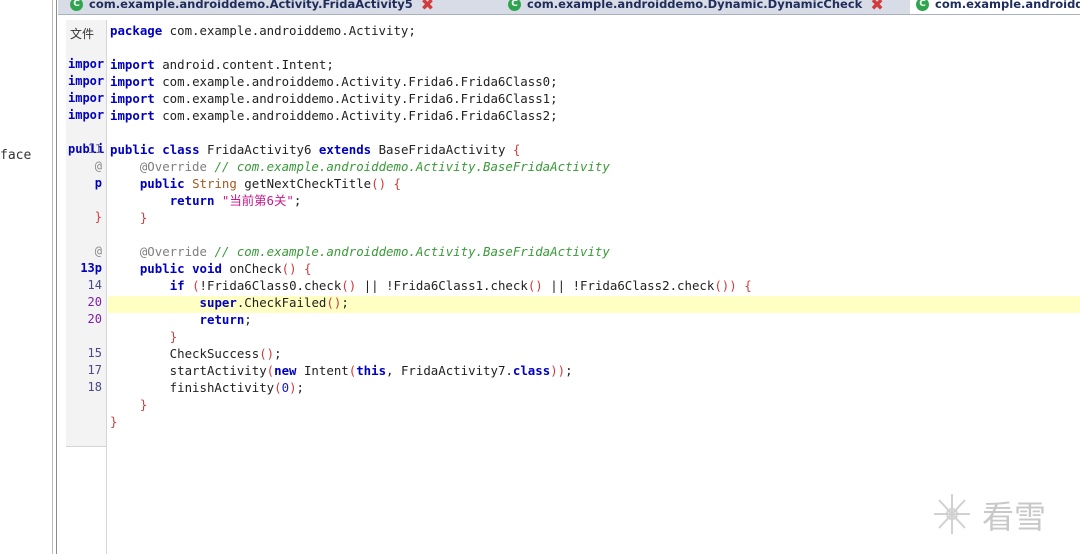 This screenshot has width=1080, height=554. I want to click on gutter-marker: }, so click(98, 217).